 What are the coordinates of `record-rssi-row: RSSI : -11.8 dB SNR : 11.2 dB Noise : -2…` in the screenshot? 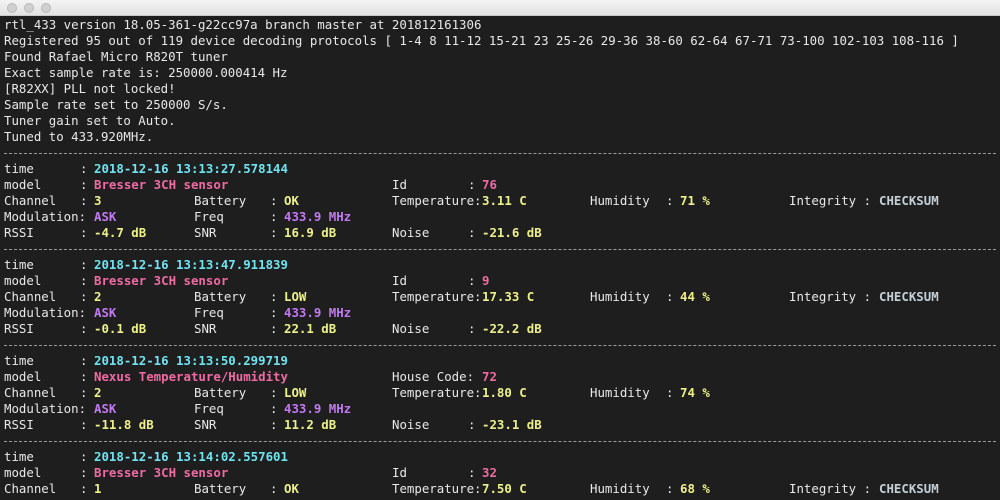 It's located at (502, 425).